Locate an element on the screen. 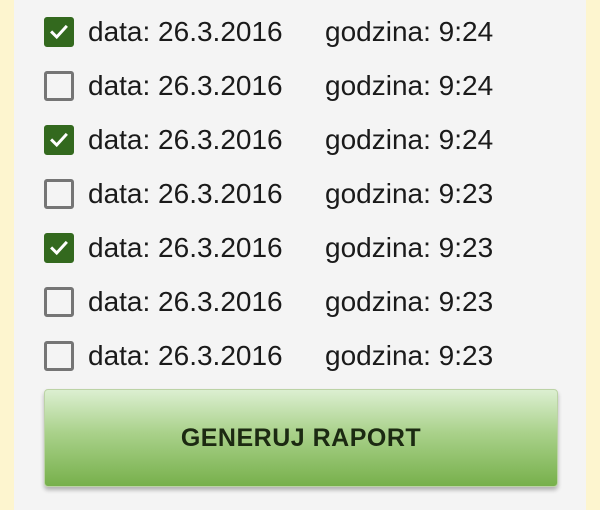 This screenshot has height=510, width=600. entry-row-7: data: 26.3.2016 godzina: 9:23 is located at coordinates (304, 356).